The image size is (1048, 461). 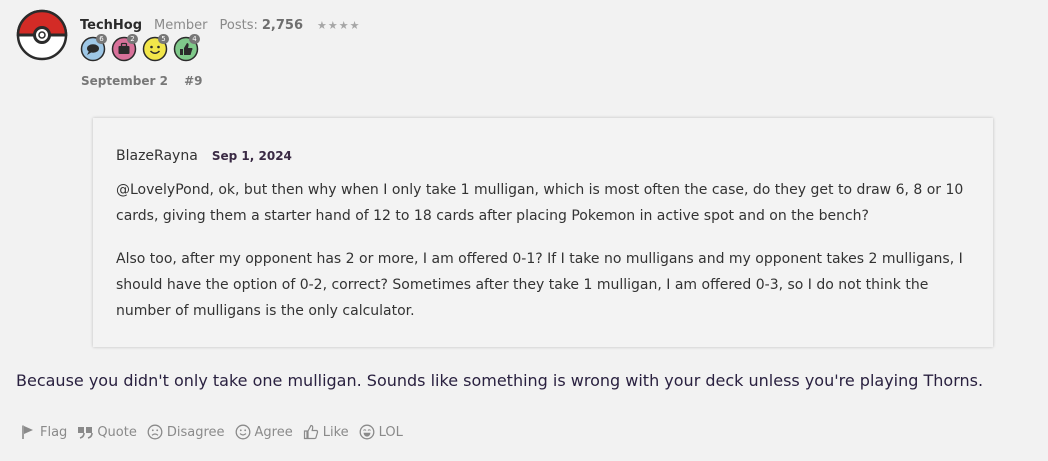 I want to click on quote-author: BlazeRayna, so click(x=157, y=156).